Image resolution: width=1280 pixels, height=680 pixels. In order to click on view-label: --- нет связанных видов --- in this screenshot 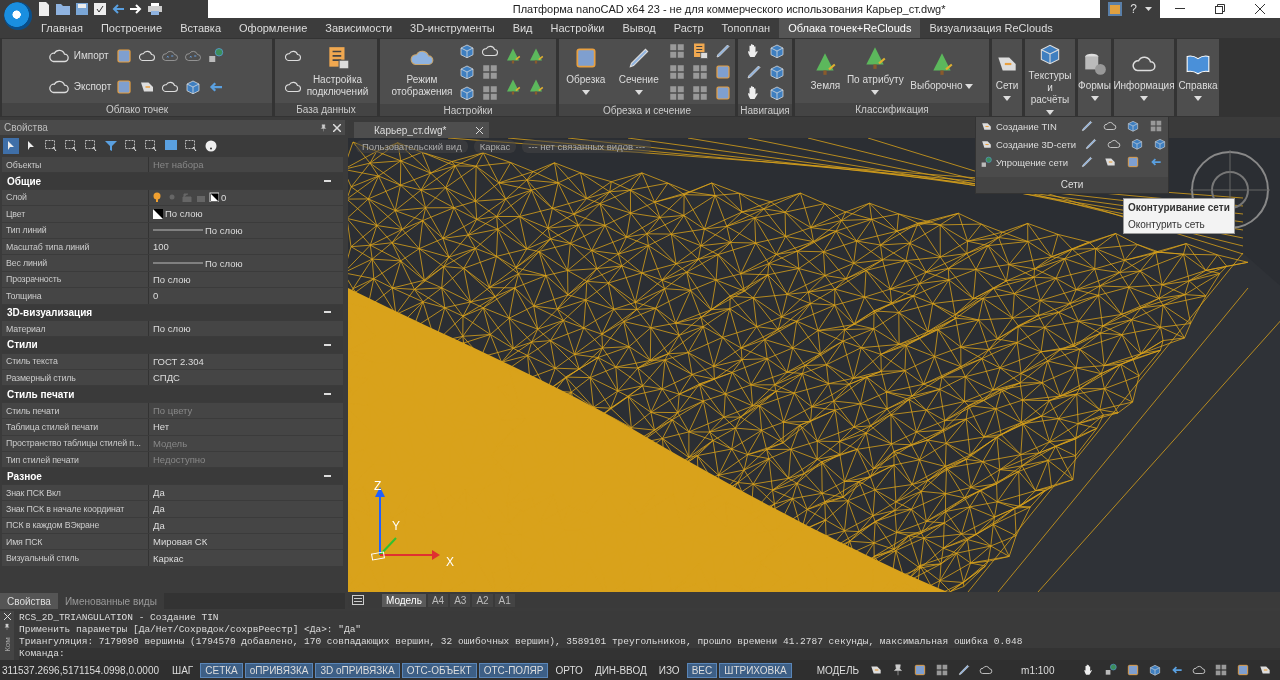, I will do `click(587, 146)`.